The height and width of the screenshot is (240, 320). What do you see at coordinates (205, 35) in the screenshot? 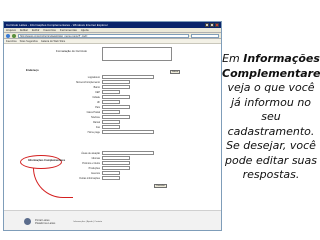
I see `search-box` at bounding box center [205, 35].